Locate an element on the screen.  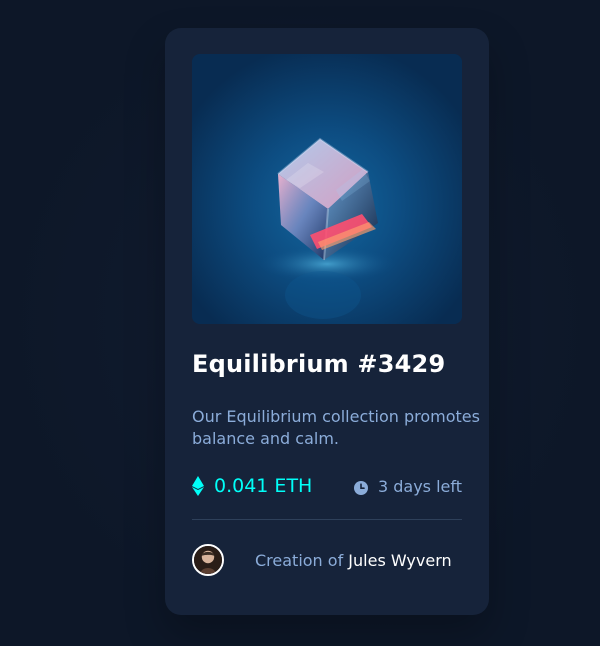
creator-name: Jules Wyvern is located at coordinates (399, 560).